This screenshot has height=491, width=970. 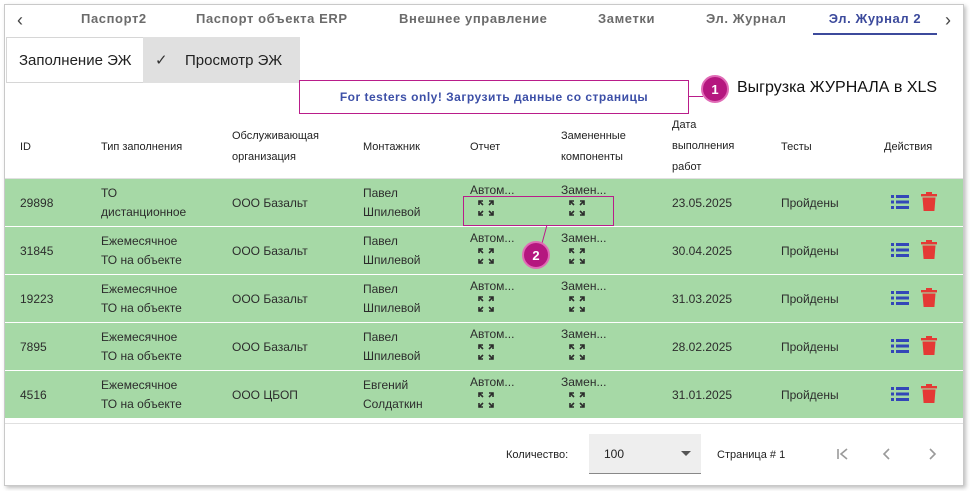 What do you see at coordinates (75, 60) in the screenshot?
I see `fill-journal-toggle: Заполнение ЭЖ` at bounding box center [75, 60].